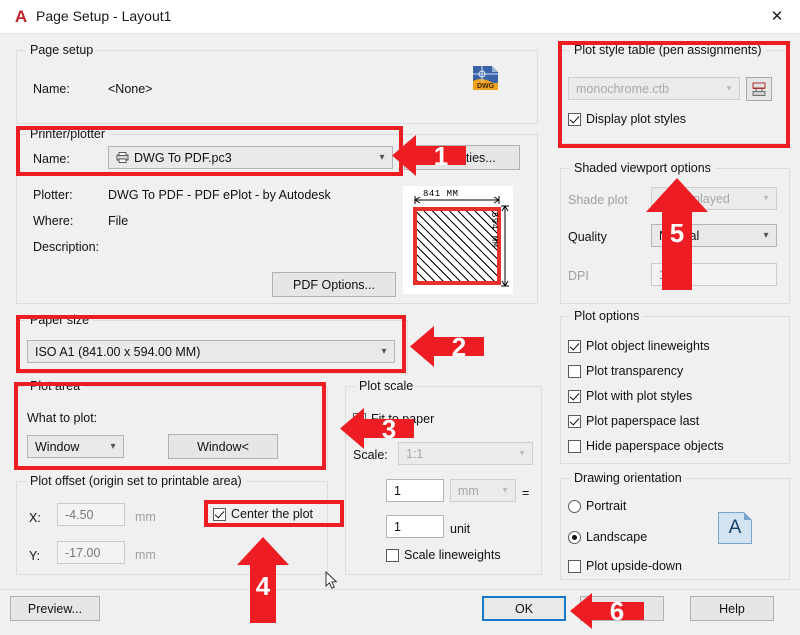  I want to click on orientation-landscape-label: Landscape, so click(617, 537).